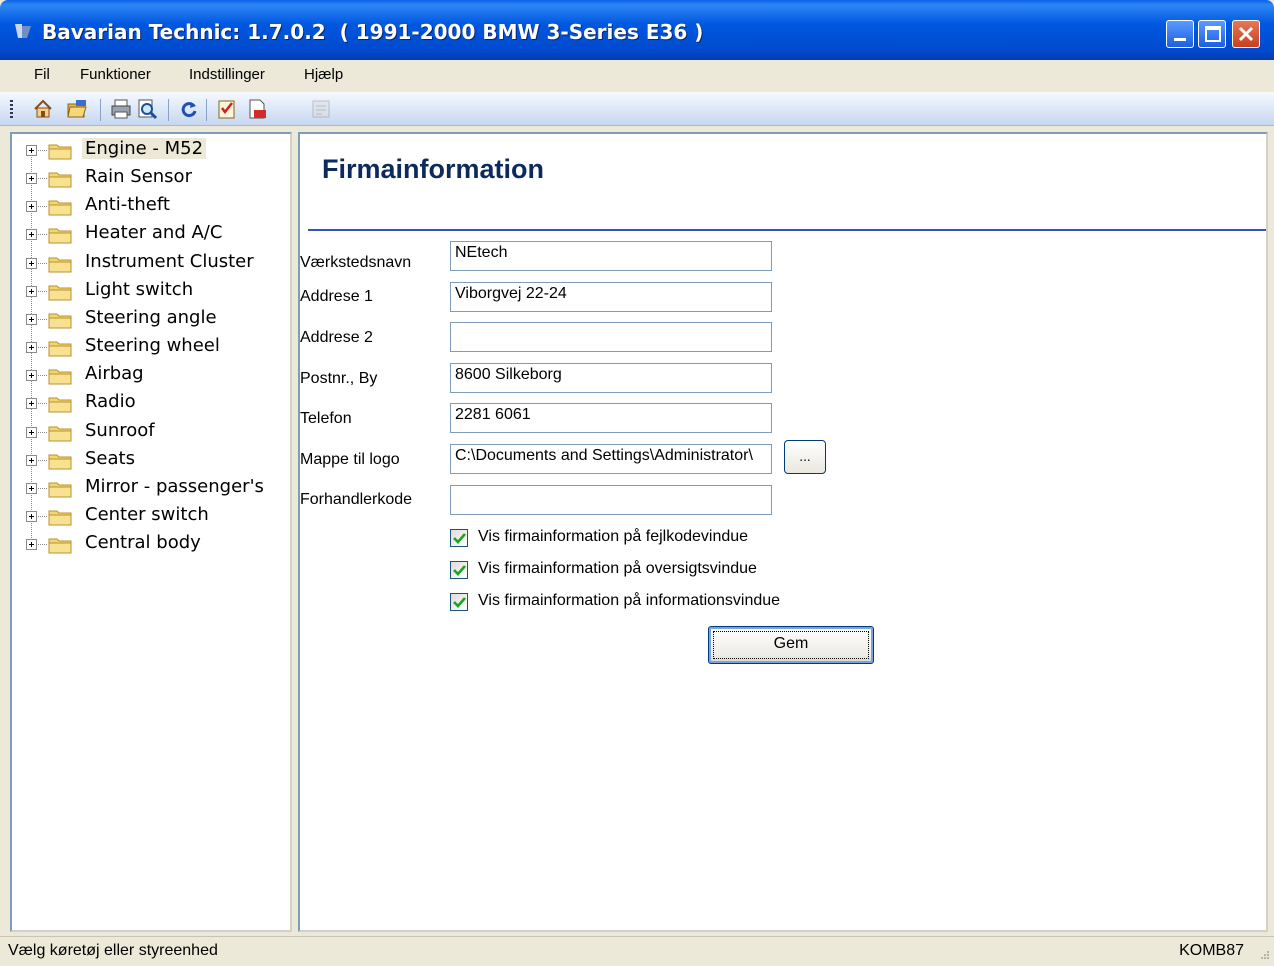  What do you see at coordinates (42, 74) in the screenshot?
I see `menu-file: Fil` at bounding box center [42, 74].